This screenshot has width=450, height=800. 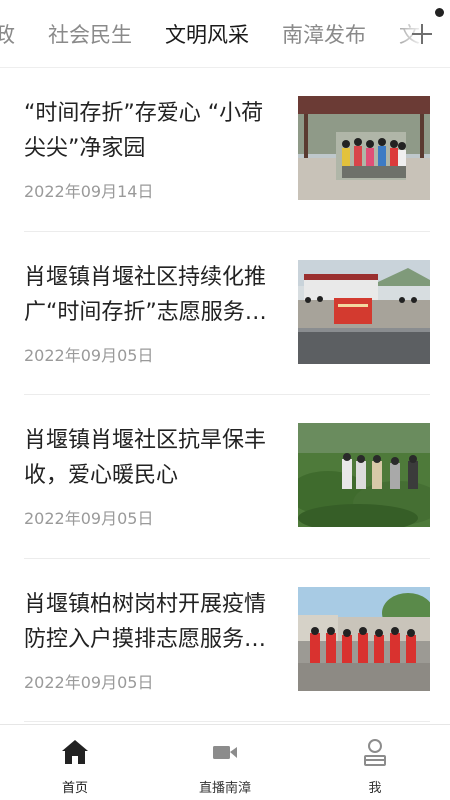 What do you see at coordinates (145, 458) in the screenshot?
I see `news-title: 肖堰镇肖堰社区抗旱保丰收，爱心暖民心` at bounding box center [145, 458].